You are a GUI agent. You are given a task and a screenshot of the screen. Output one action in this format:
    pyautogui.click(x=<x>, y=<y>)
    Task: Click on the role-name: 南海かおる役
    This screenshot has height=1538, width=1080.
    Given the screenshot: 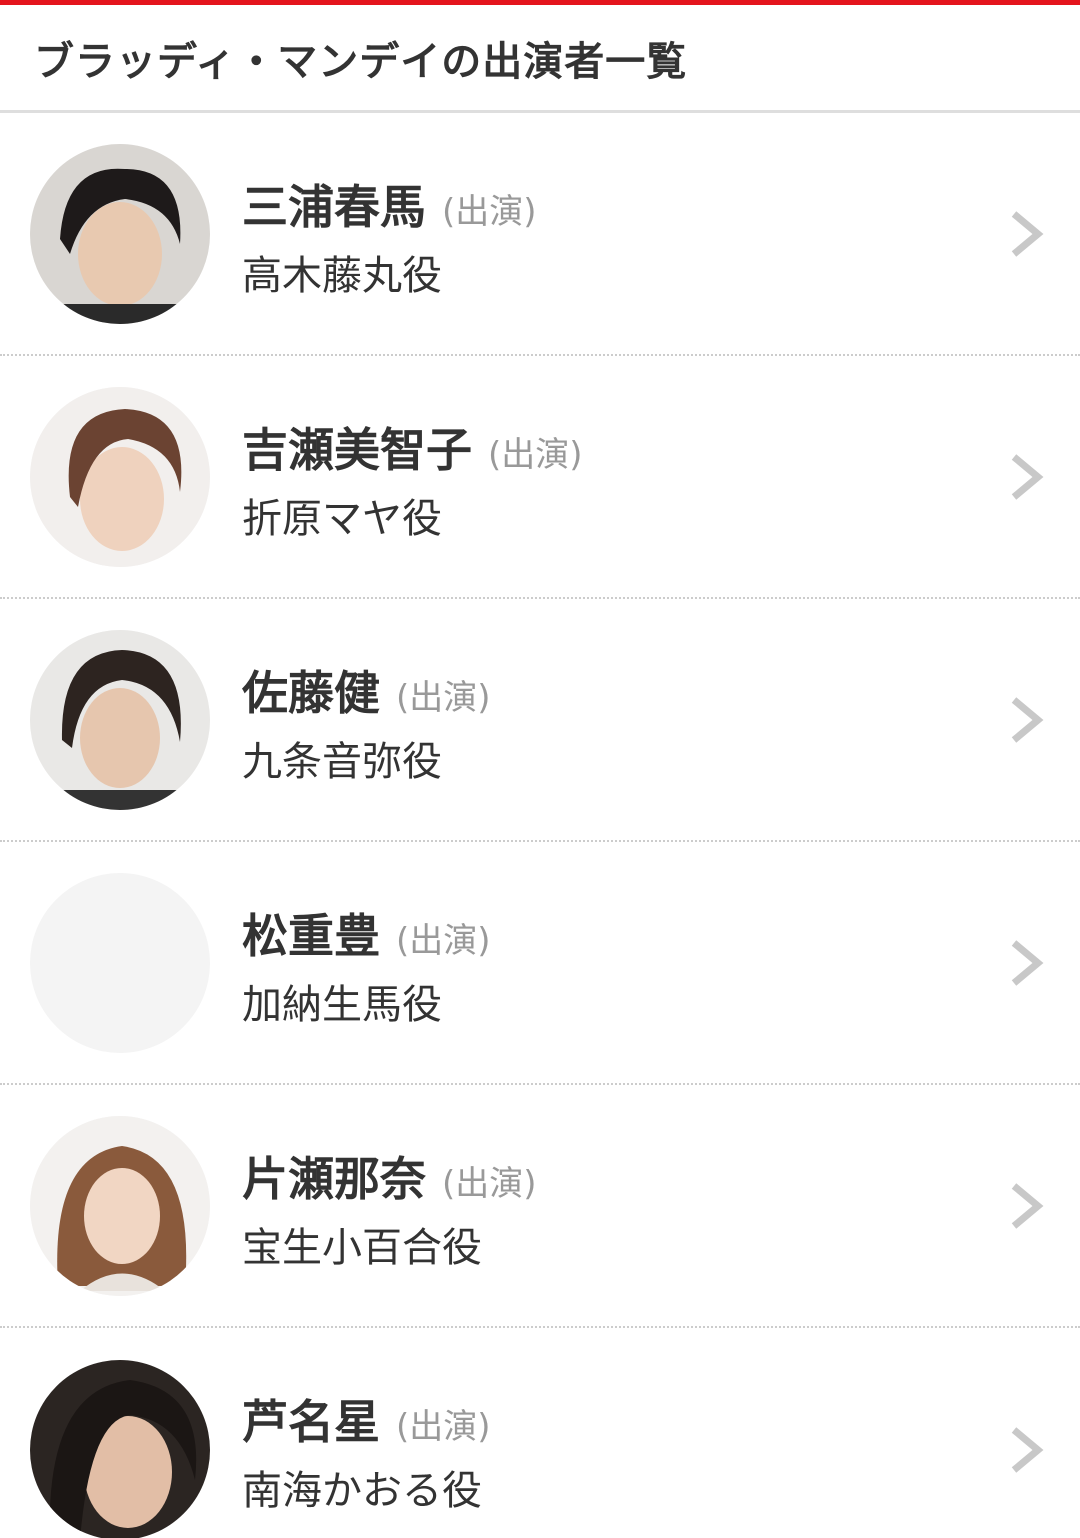 What is the action you would take?
    pyautogui.click(x=362, y=1491)
    